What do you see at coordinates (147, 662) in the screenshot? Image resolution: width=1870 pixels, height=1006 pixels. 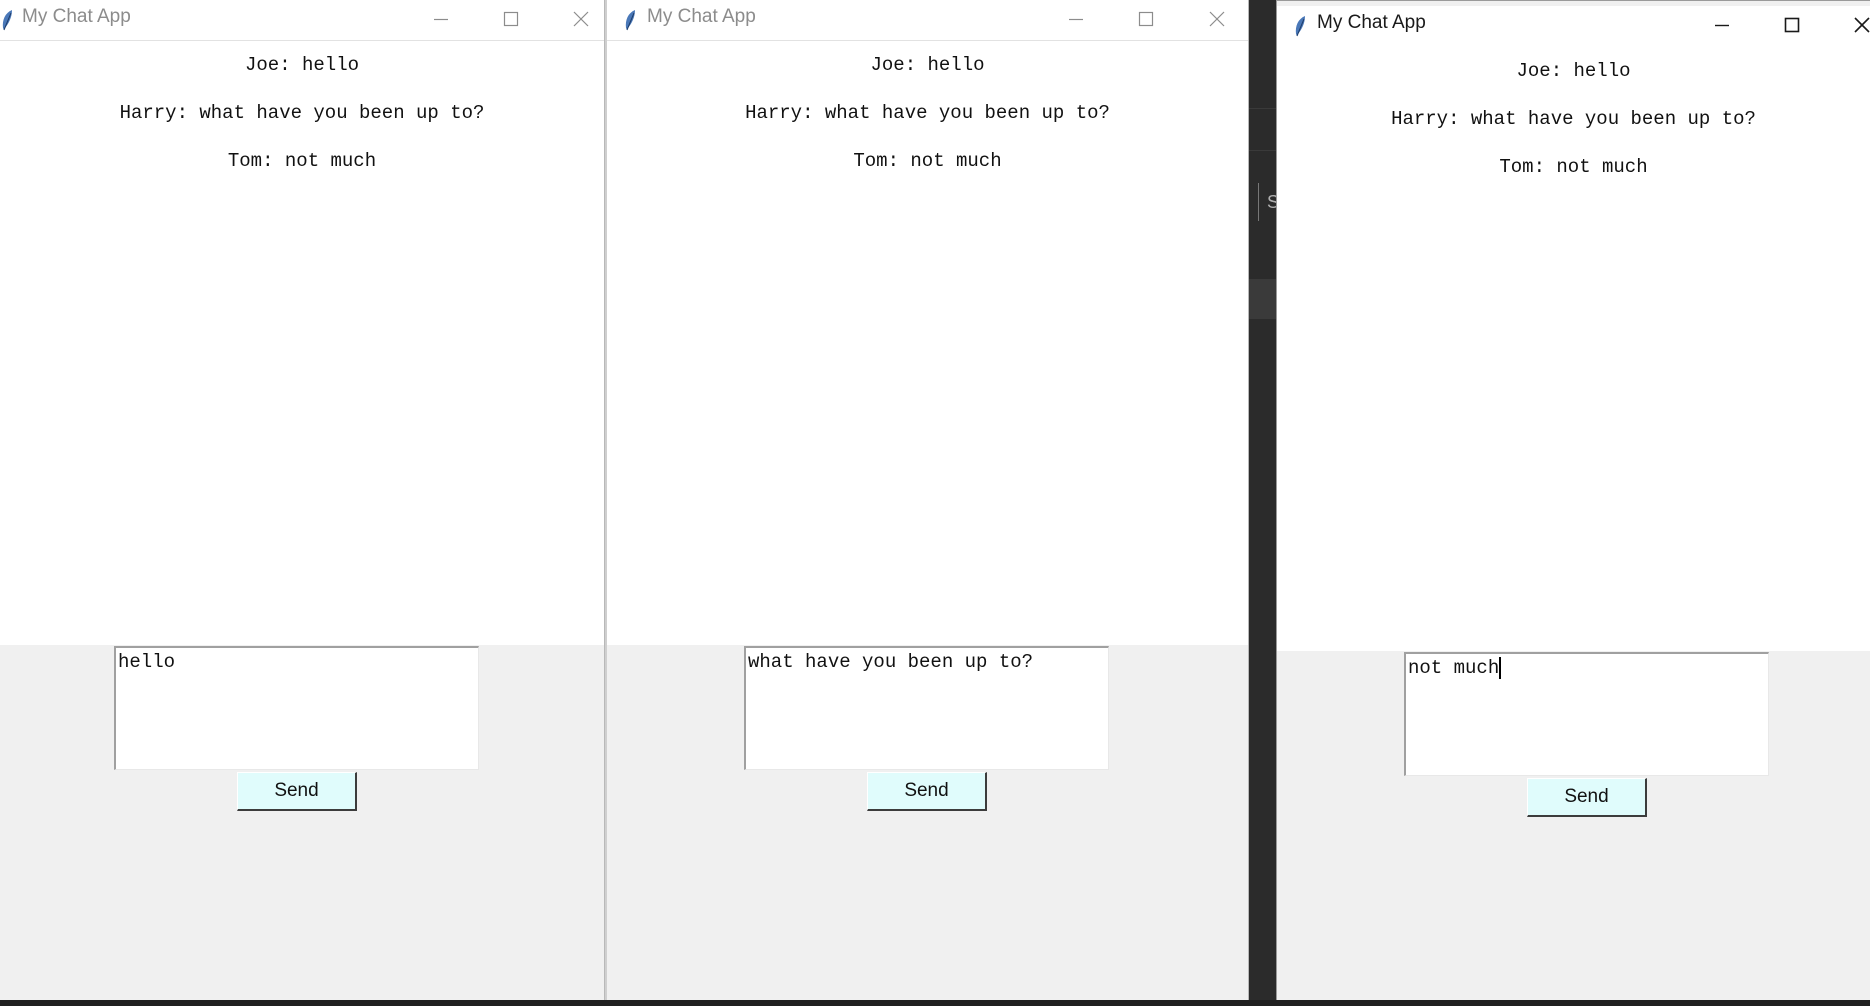 I see `message-input-text: hello` at bounding box center [147, 662].